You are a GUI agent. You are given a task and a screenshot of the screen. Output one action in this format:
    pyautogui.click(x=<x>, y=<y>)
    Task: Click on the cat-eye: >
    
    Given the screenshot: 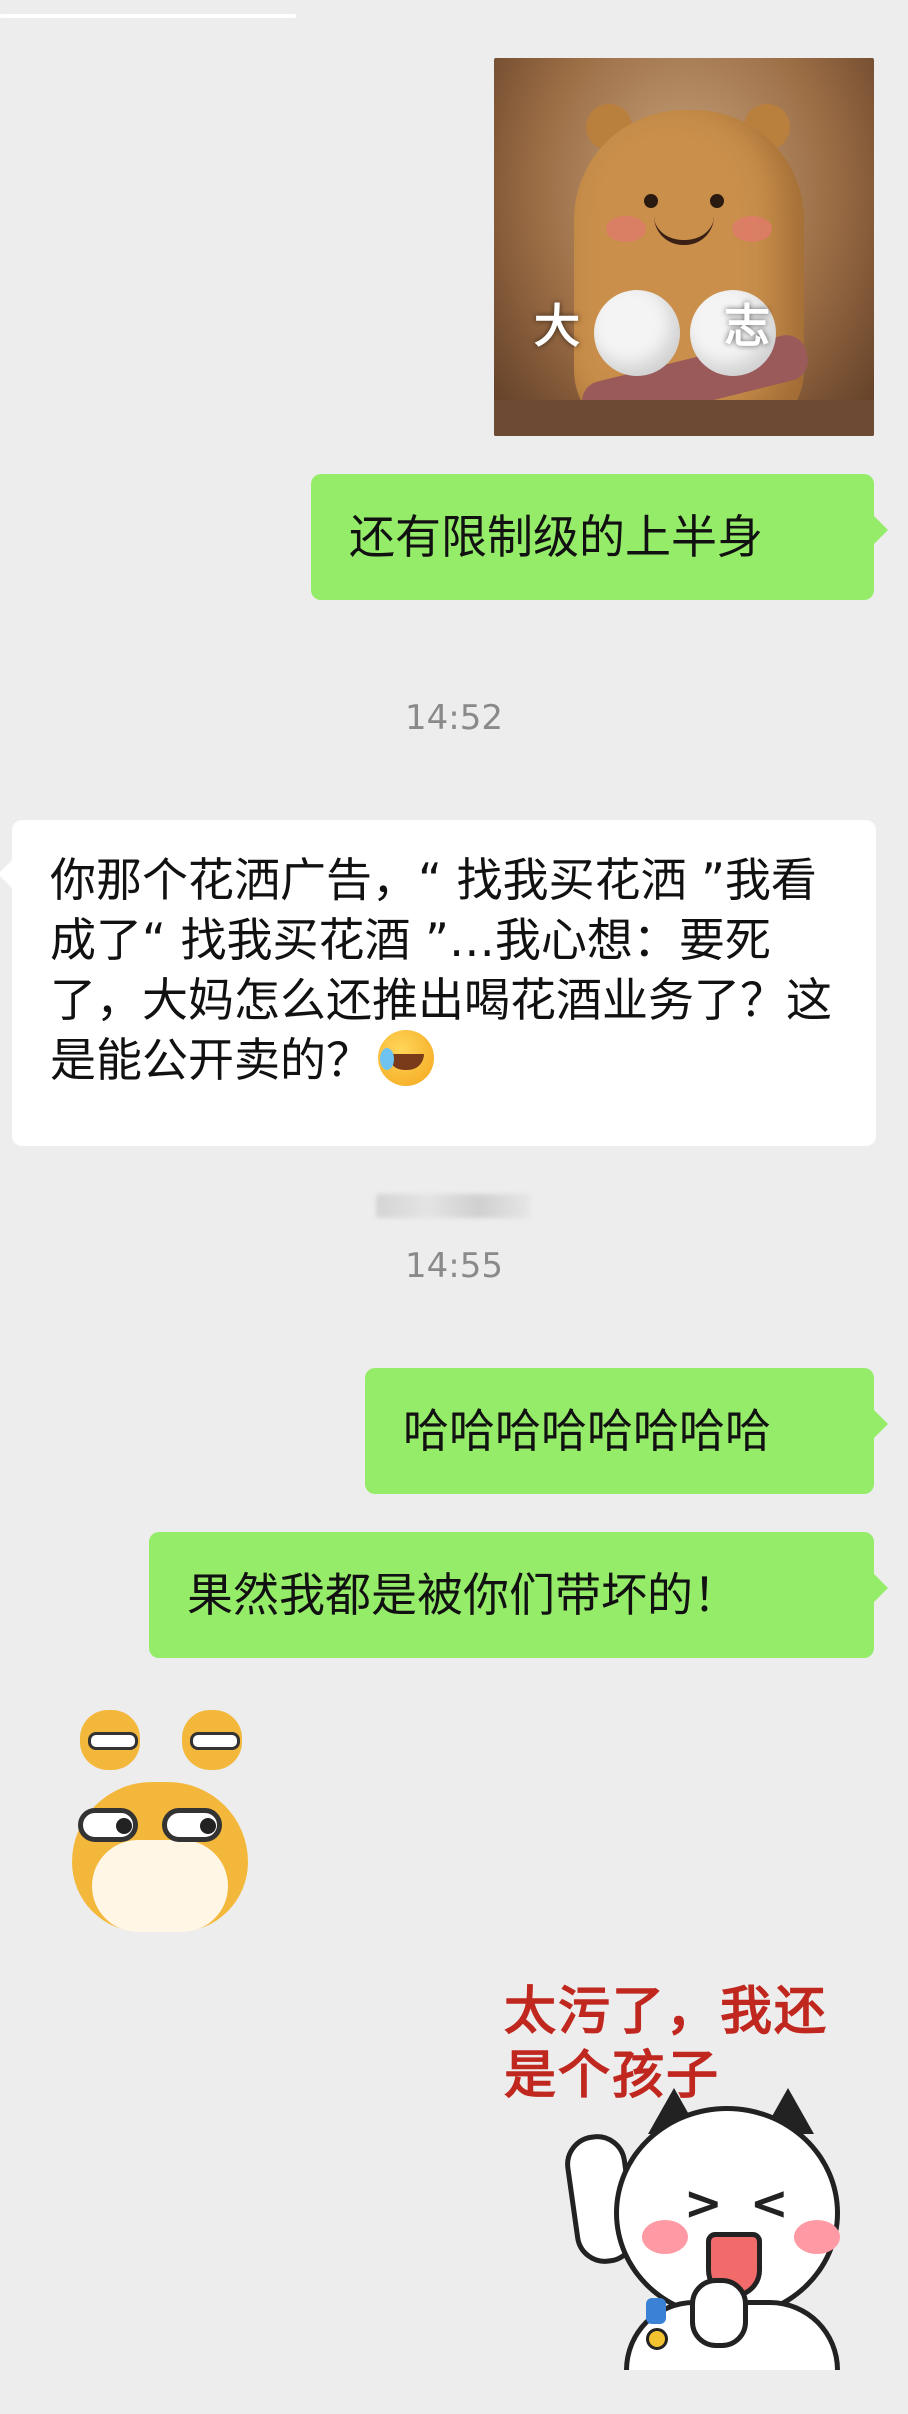 What is the action you would take?
    pyautogui.click(x=703, y=2203)
    